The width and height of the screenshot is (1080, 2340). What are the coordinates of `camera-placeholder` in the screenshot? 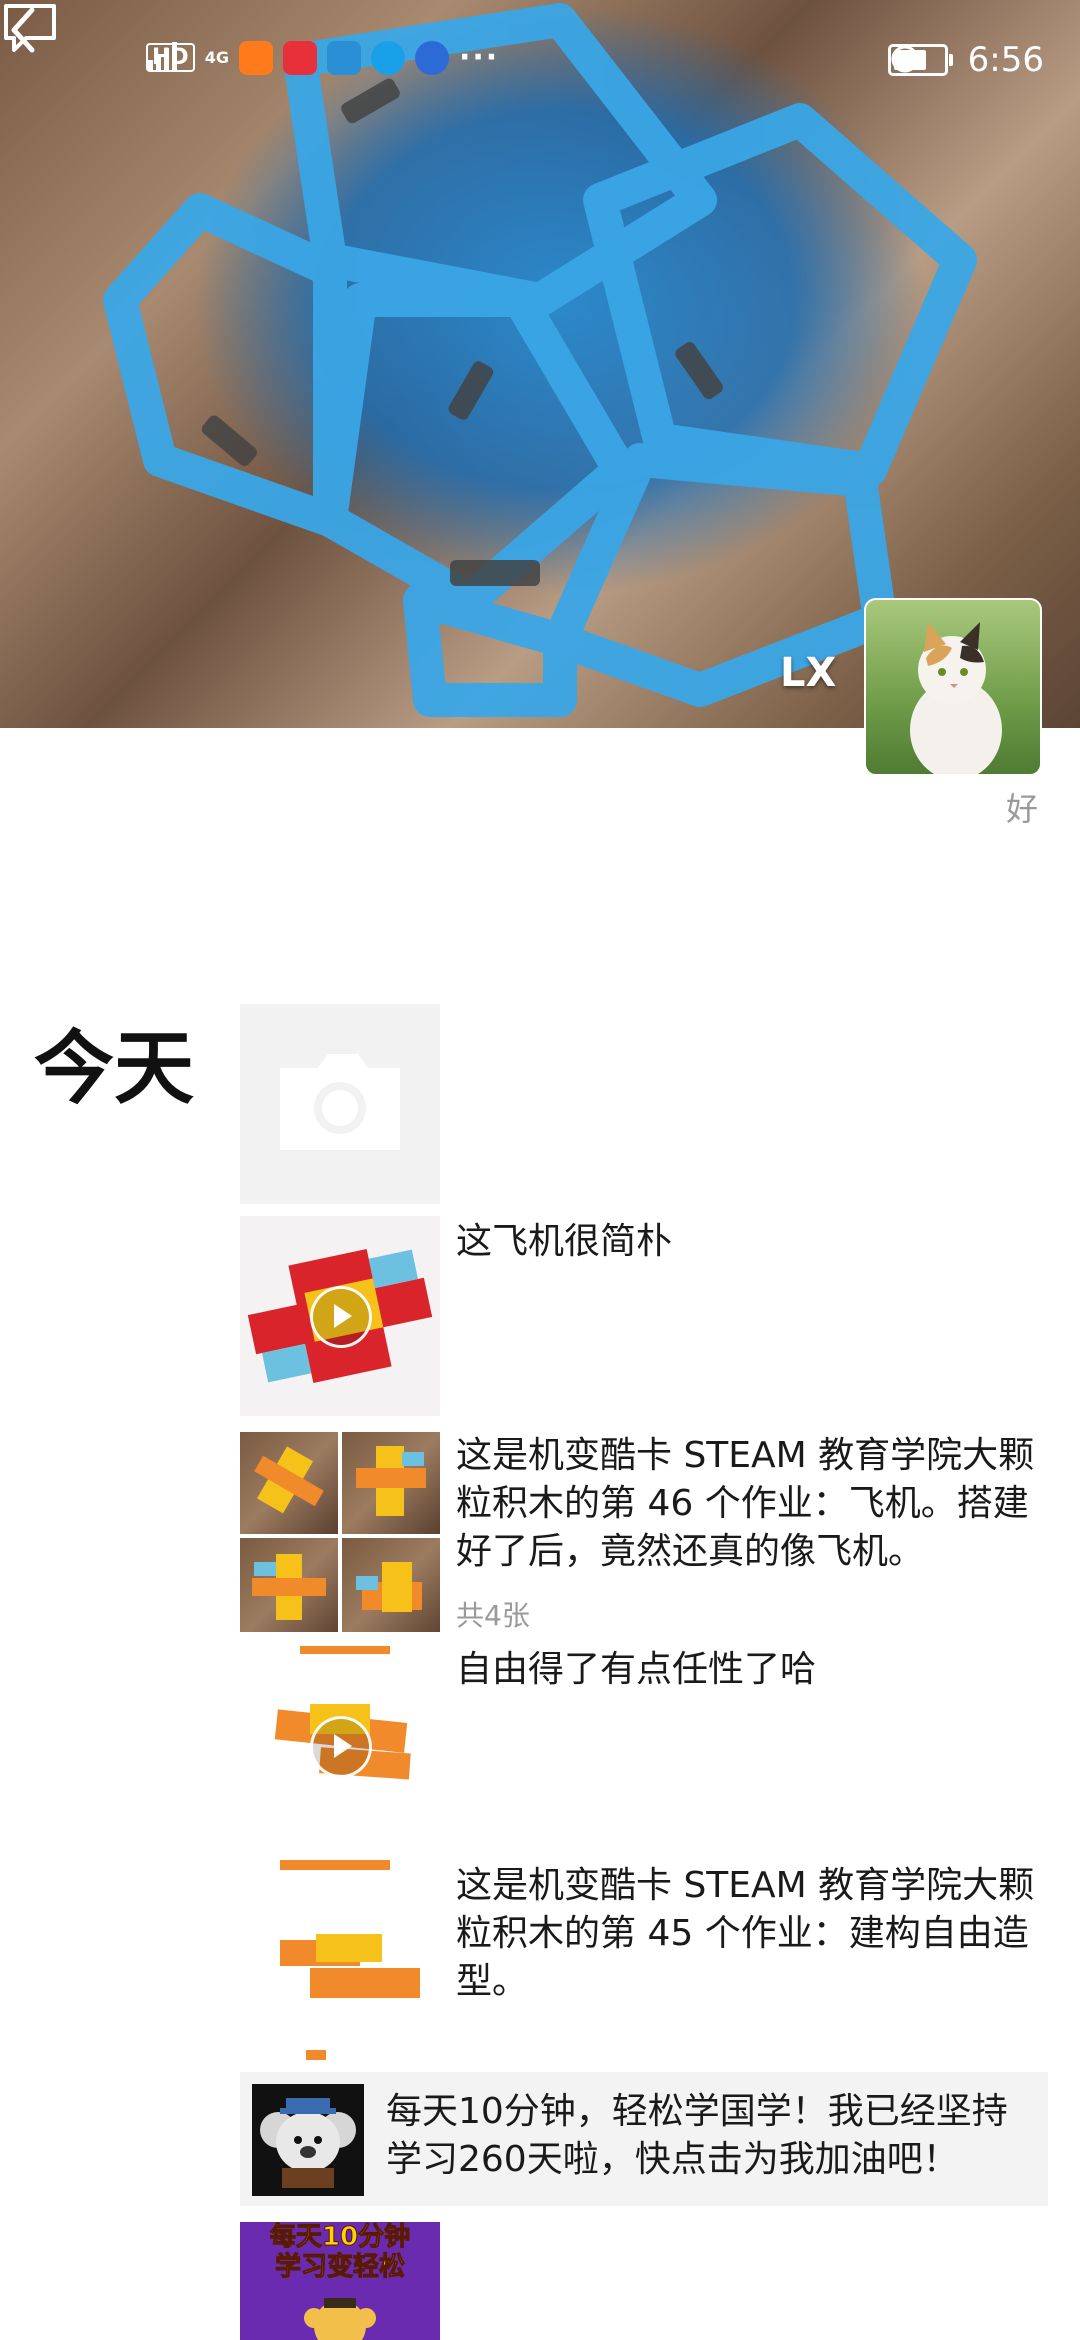 It's located at (340, 1104).